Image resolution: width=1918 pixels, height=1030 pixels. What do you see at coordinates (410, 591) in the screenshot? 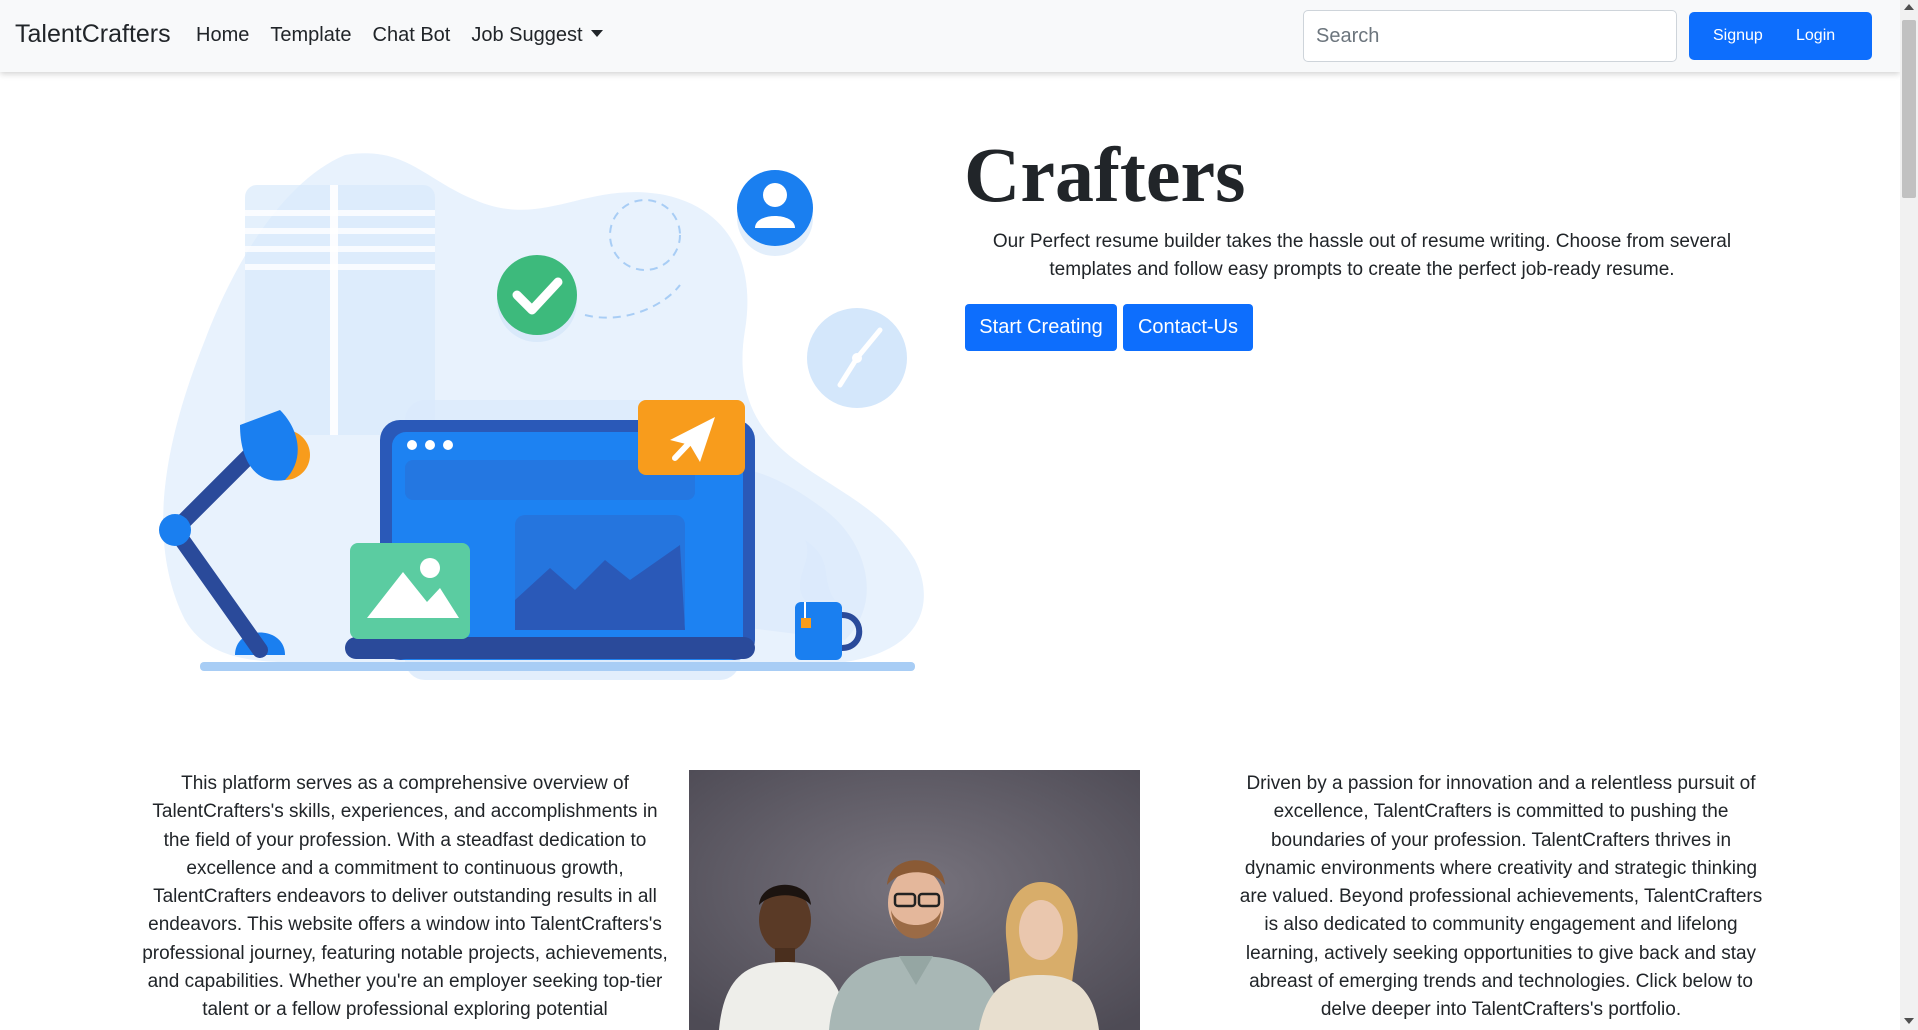
I see `image-icon` at bounding box center [410, 591].